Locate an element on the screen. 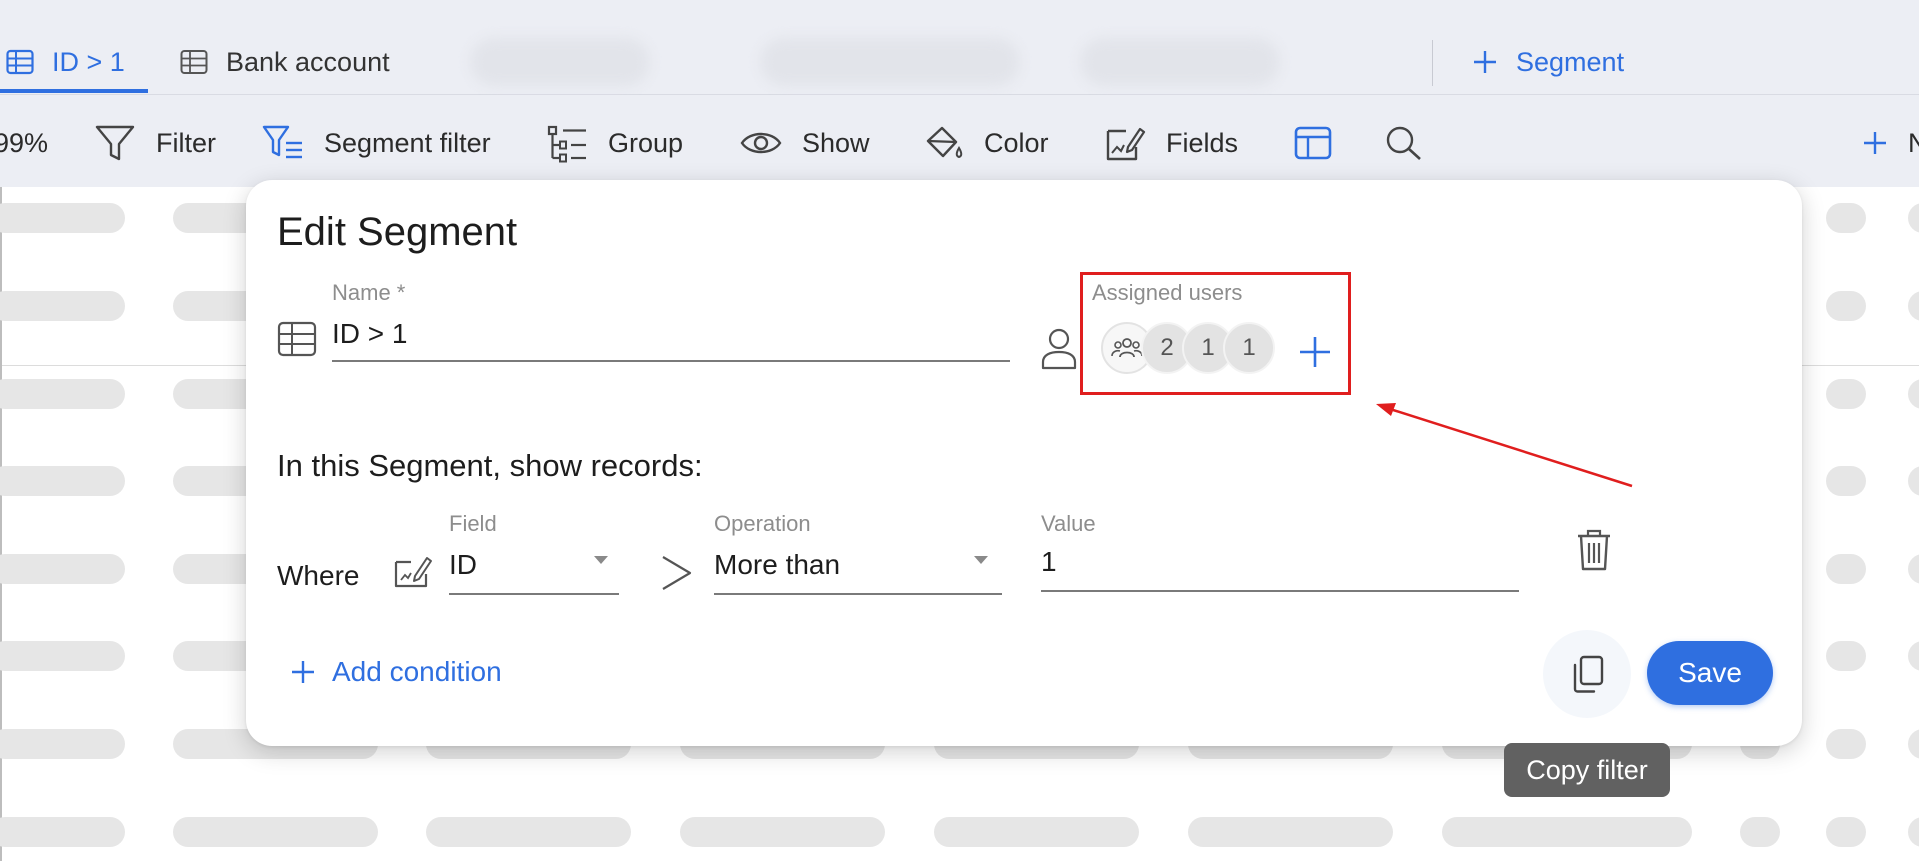 The height and width of the screenshot is (861, 1919). tab-label: ID > 1 is located at coordinates (88, 61).